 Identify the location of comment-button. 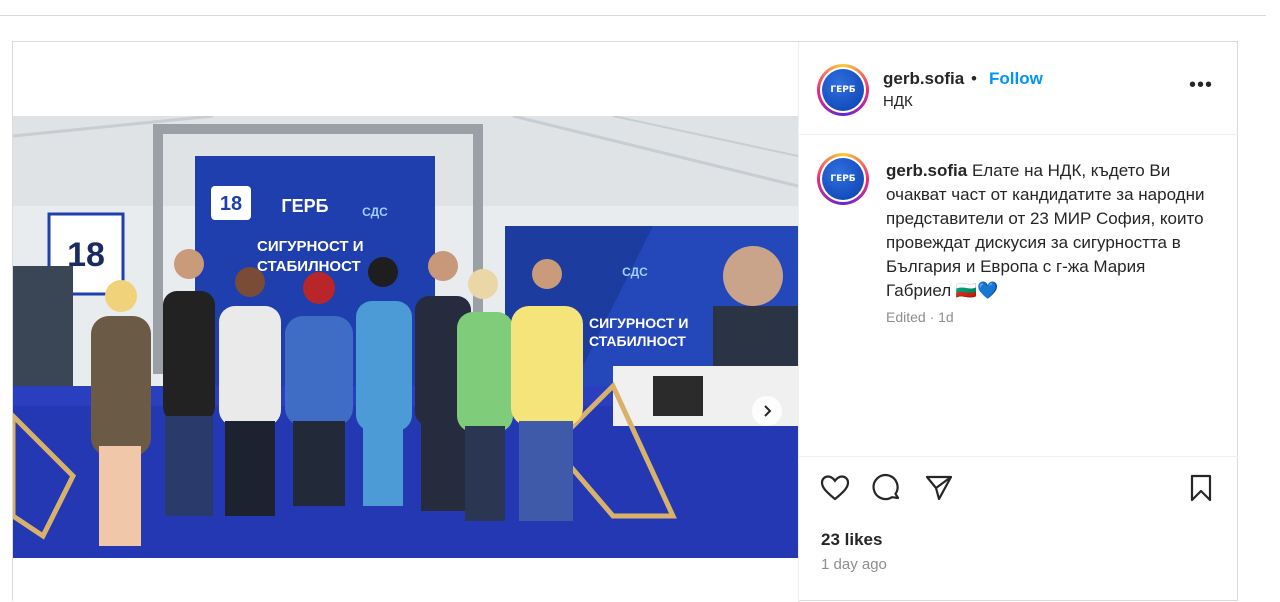
(887, 490).